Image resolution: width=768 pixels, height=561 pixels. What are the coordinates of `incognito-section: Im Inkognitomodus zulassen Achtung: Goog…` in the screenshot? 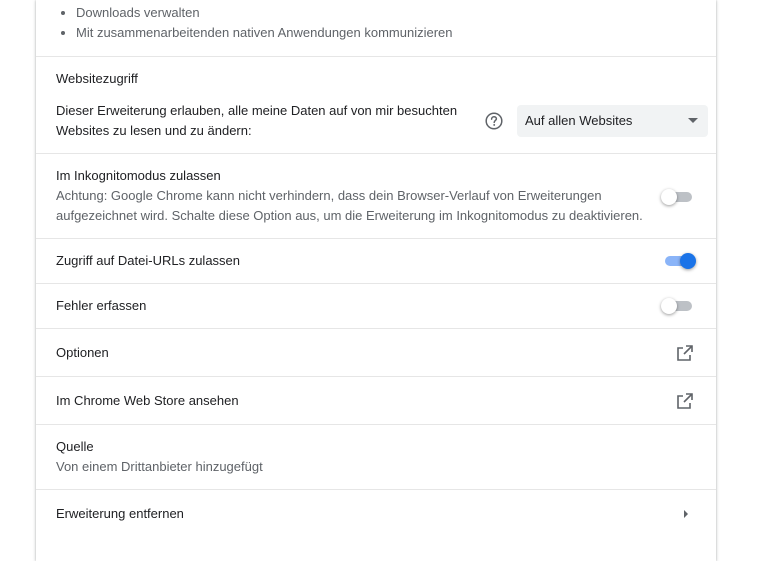 It's located at (376, 196).